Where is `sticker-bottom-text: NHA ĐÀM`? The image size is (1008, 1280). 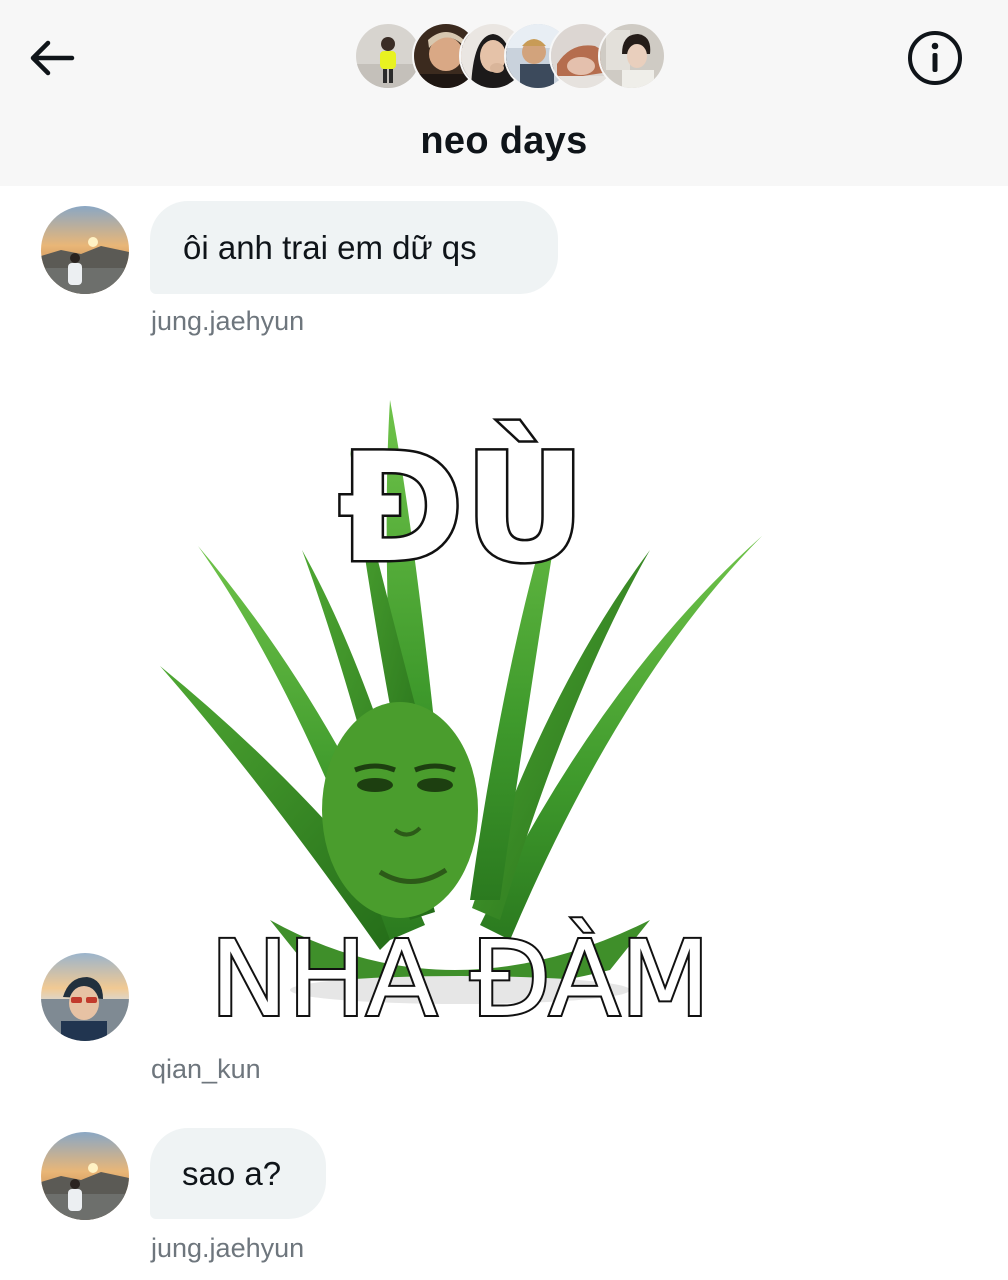 sticker-bottom-text: NHA ĐÀM is located at coordinates (460, 979).